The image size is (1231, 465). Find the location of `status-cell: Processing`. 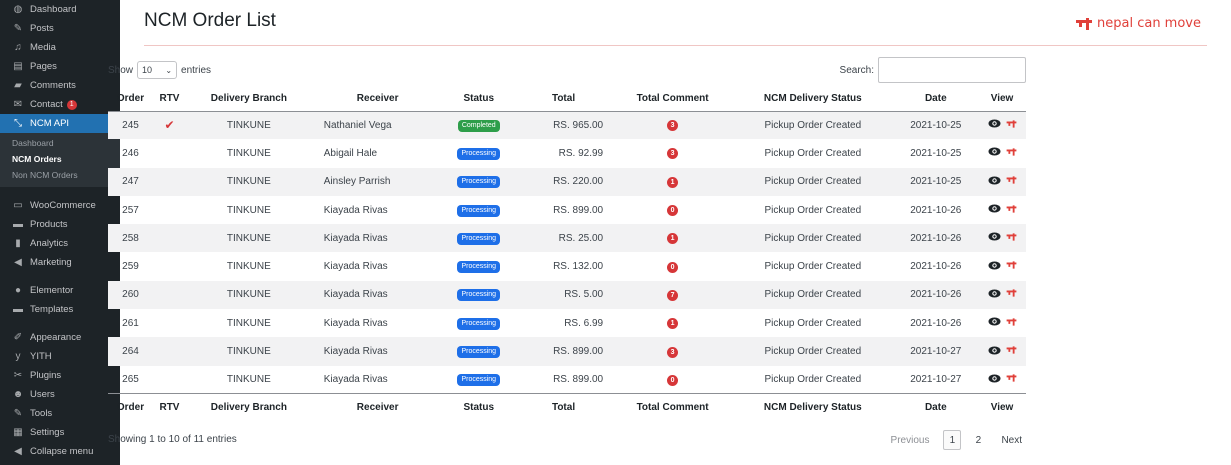

status-cell: Processing is located at coordinates (479, 380).